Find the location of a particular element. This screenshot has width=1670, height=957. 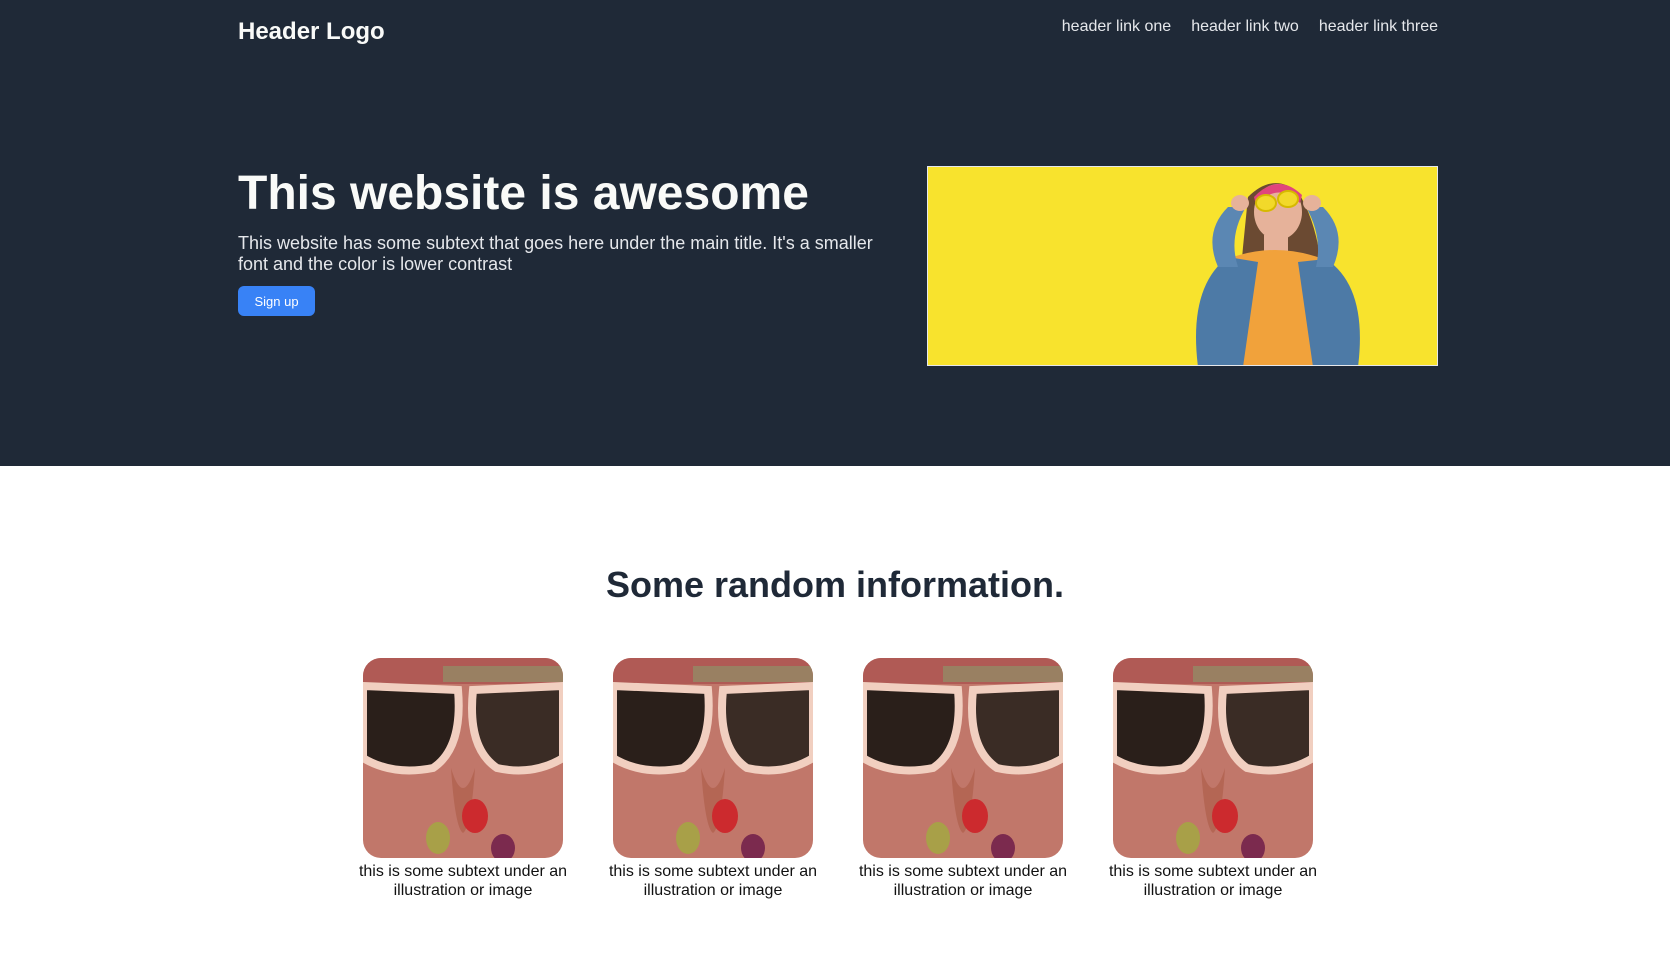

header-link-one: header link one is located at coordinates (1116, 27).